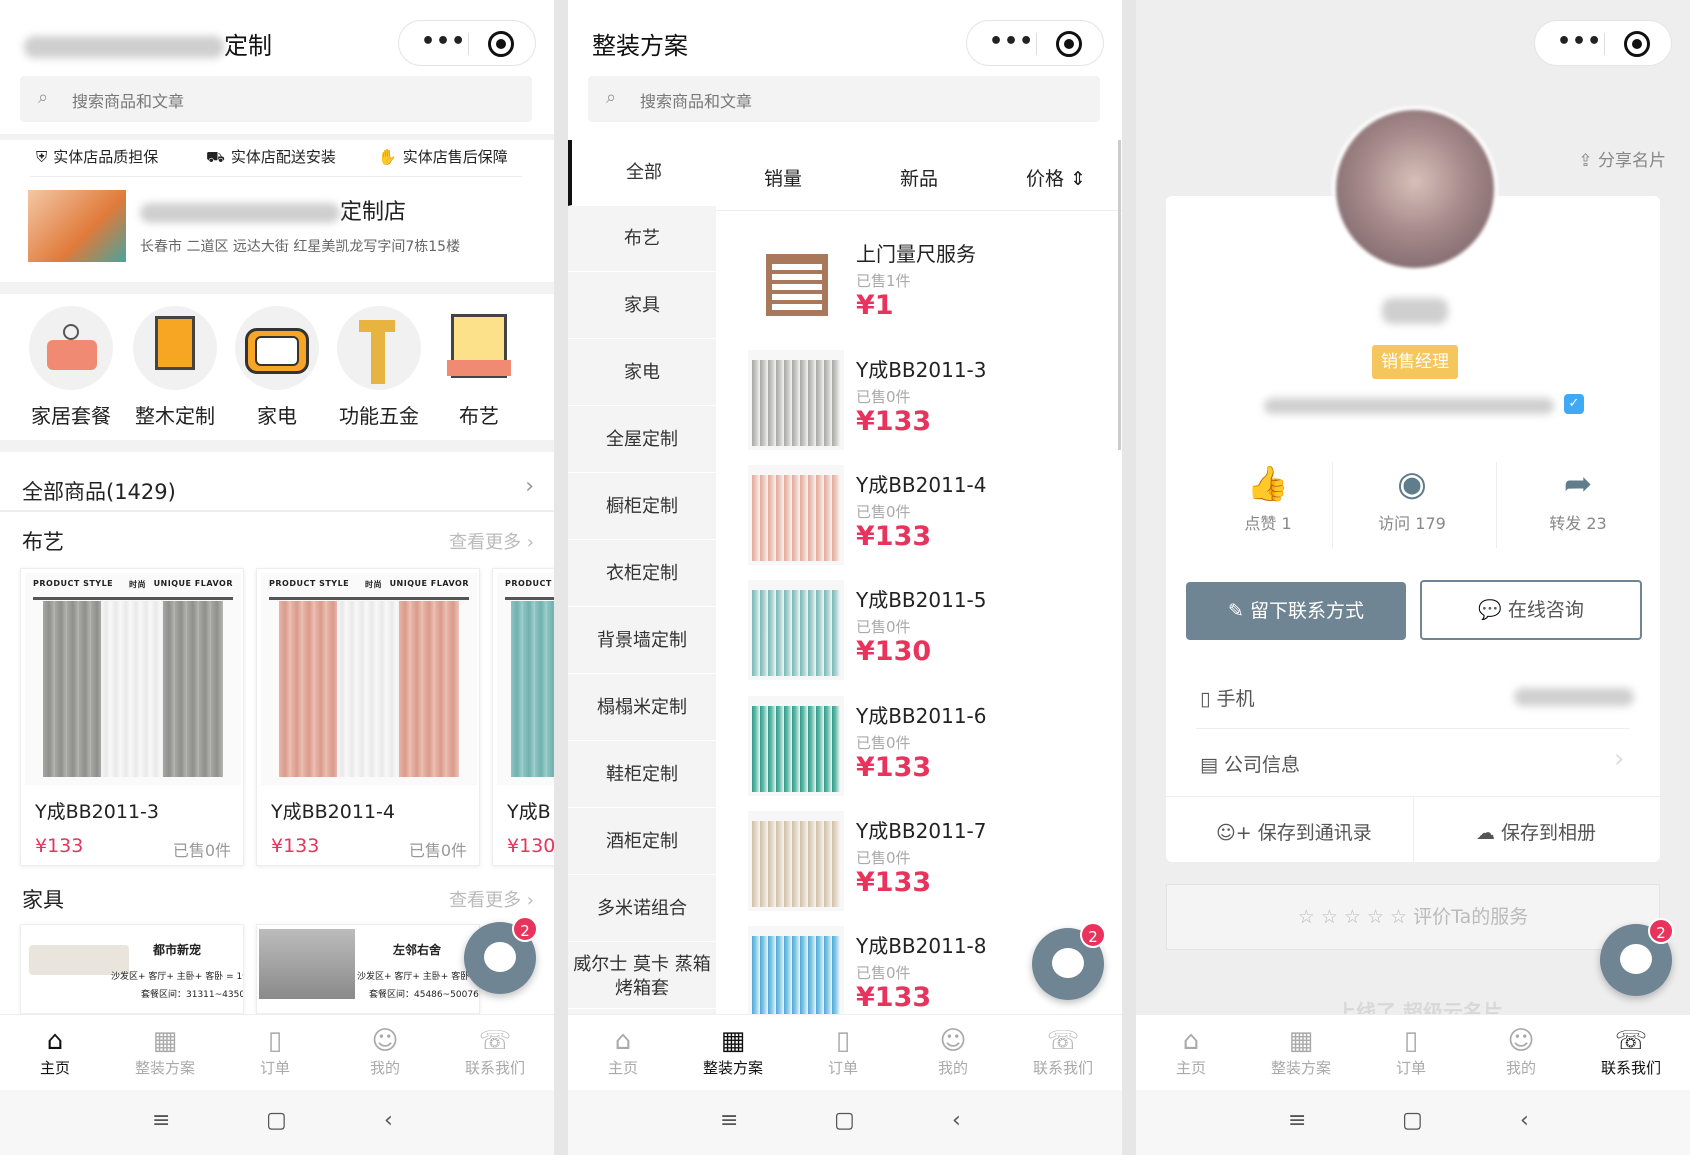 The image size is (1690, 1155). What do you see at coordinates (925, 637) in the screenshot?
I see `list-item: Y成BB2011-5 已售0件 ¥130` at bounding box center [925, 637].